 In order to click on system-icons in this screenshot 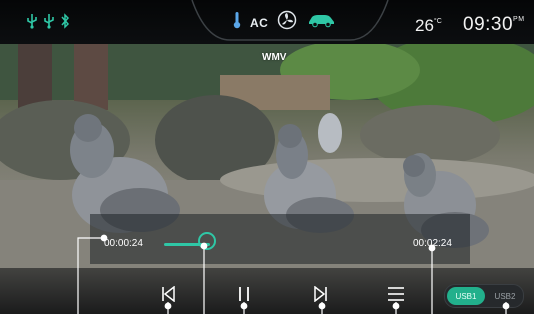, I will do `click(48, 23)`.